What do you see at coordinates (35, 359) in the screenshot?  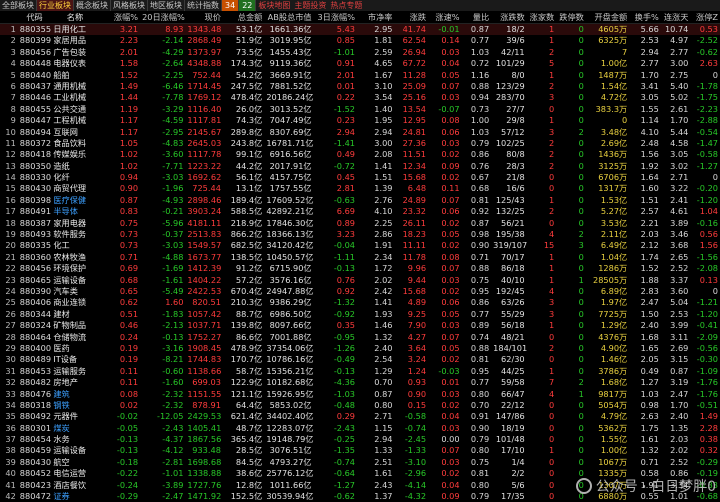 I see `table-cell: 880489` at bounding box center [35, 359].